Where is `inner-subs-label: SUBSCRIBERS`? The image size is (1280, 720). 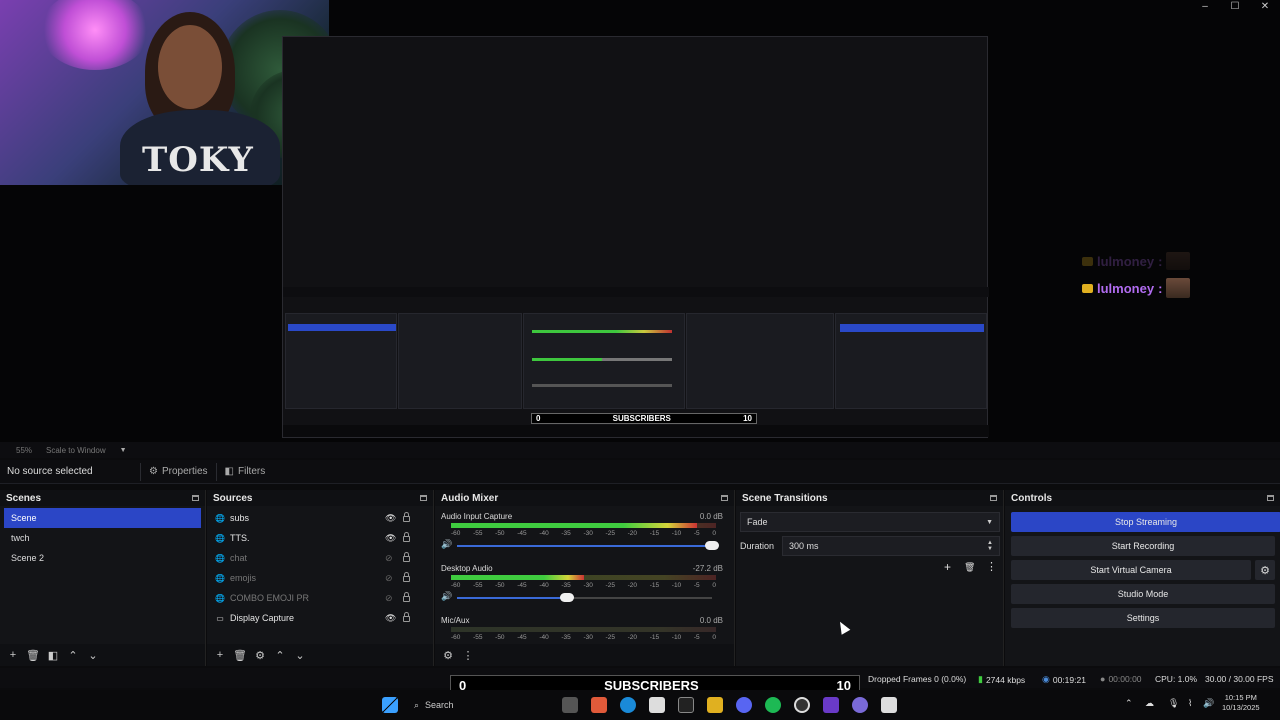
inner-subs-label: SUBSCRIBERS is located at coordinates (641, 418).